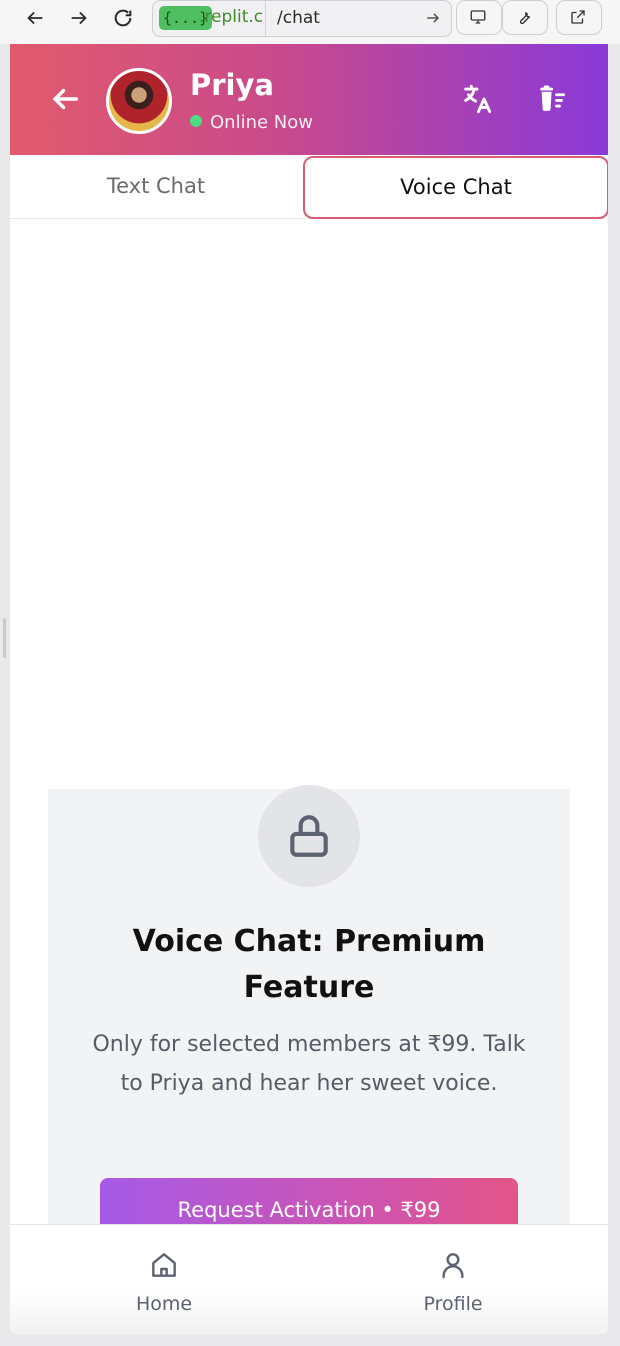 The image size is (620, 1346). I want to click on browser-reload-button, so click(123, 18).